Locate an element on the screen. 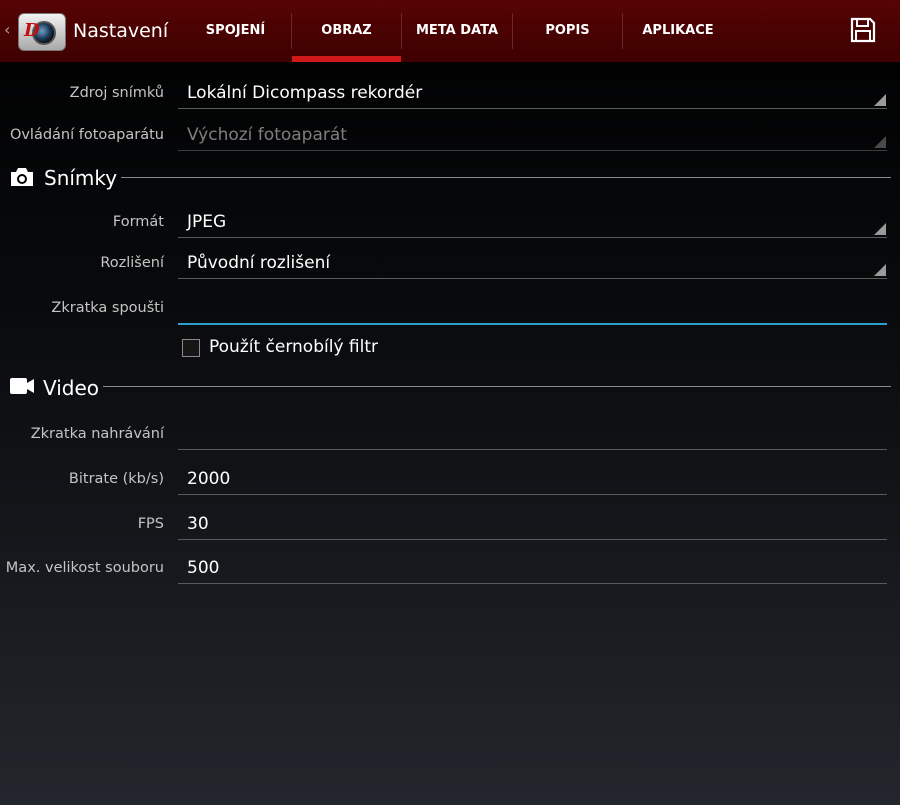 This screenshot has height=805, width=900. bitrate-input: 2000 is located at coordinates (532, 480).